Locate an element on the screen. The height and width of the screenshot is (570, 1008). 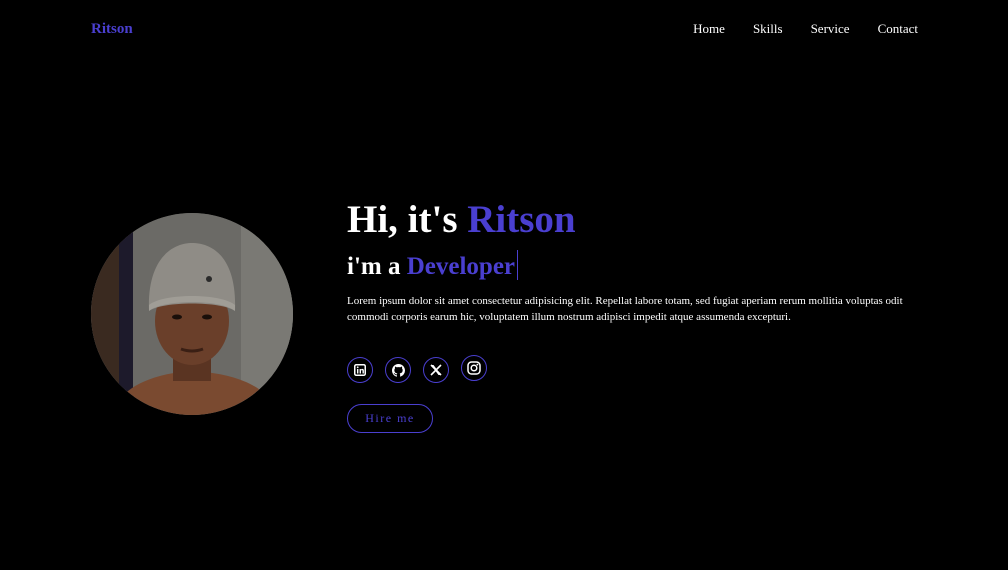
x-twitter-link is located at coordinates (436, 370).